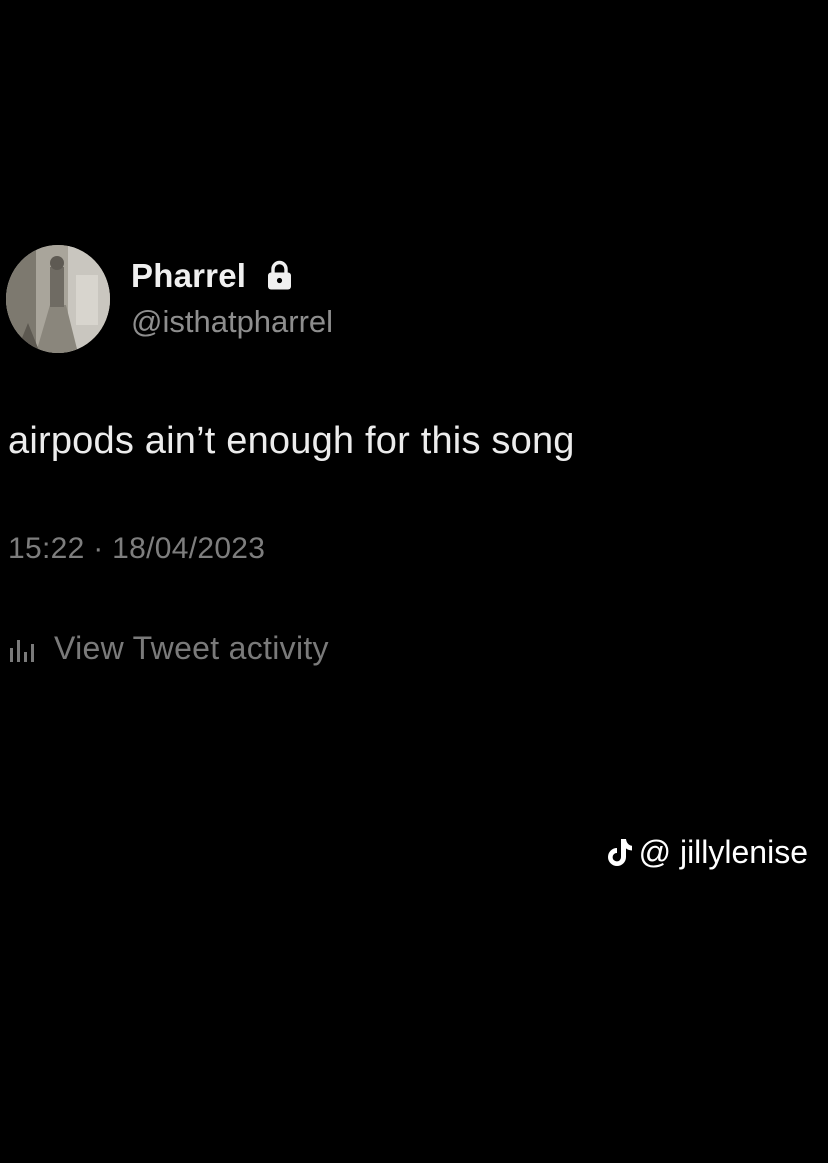 The width and height of the screenshot is (828, 1163). I want to click on view-tweet-activity-link: View Tweet activity, so click(168, 648).